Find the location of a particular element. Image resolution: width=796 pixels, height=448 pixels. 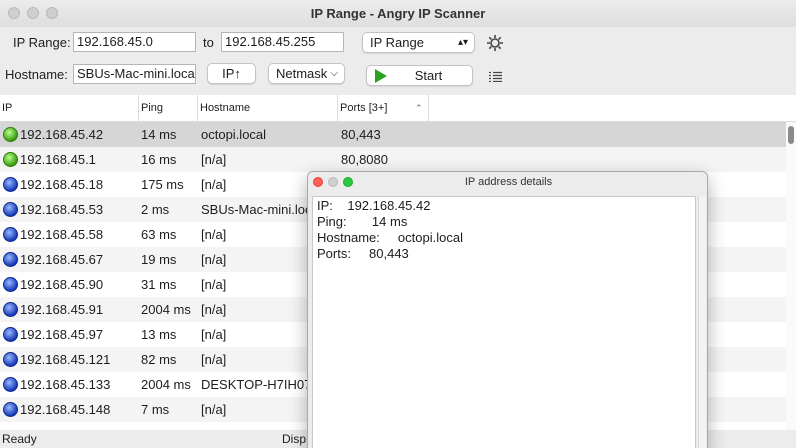

ping-cell: 13 ms is located at coordinates (159, 334).